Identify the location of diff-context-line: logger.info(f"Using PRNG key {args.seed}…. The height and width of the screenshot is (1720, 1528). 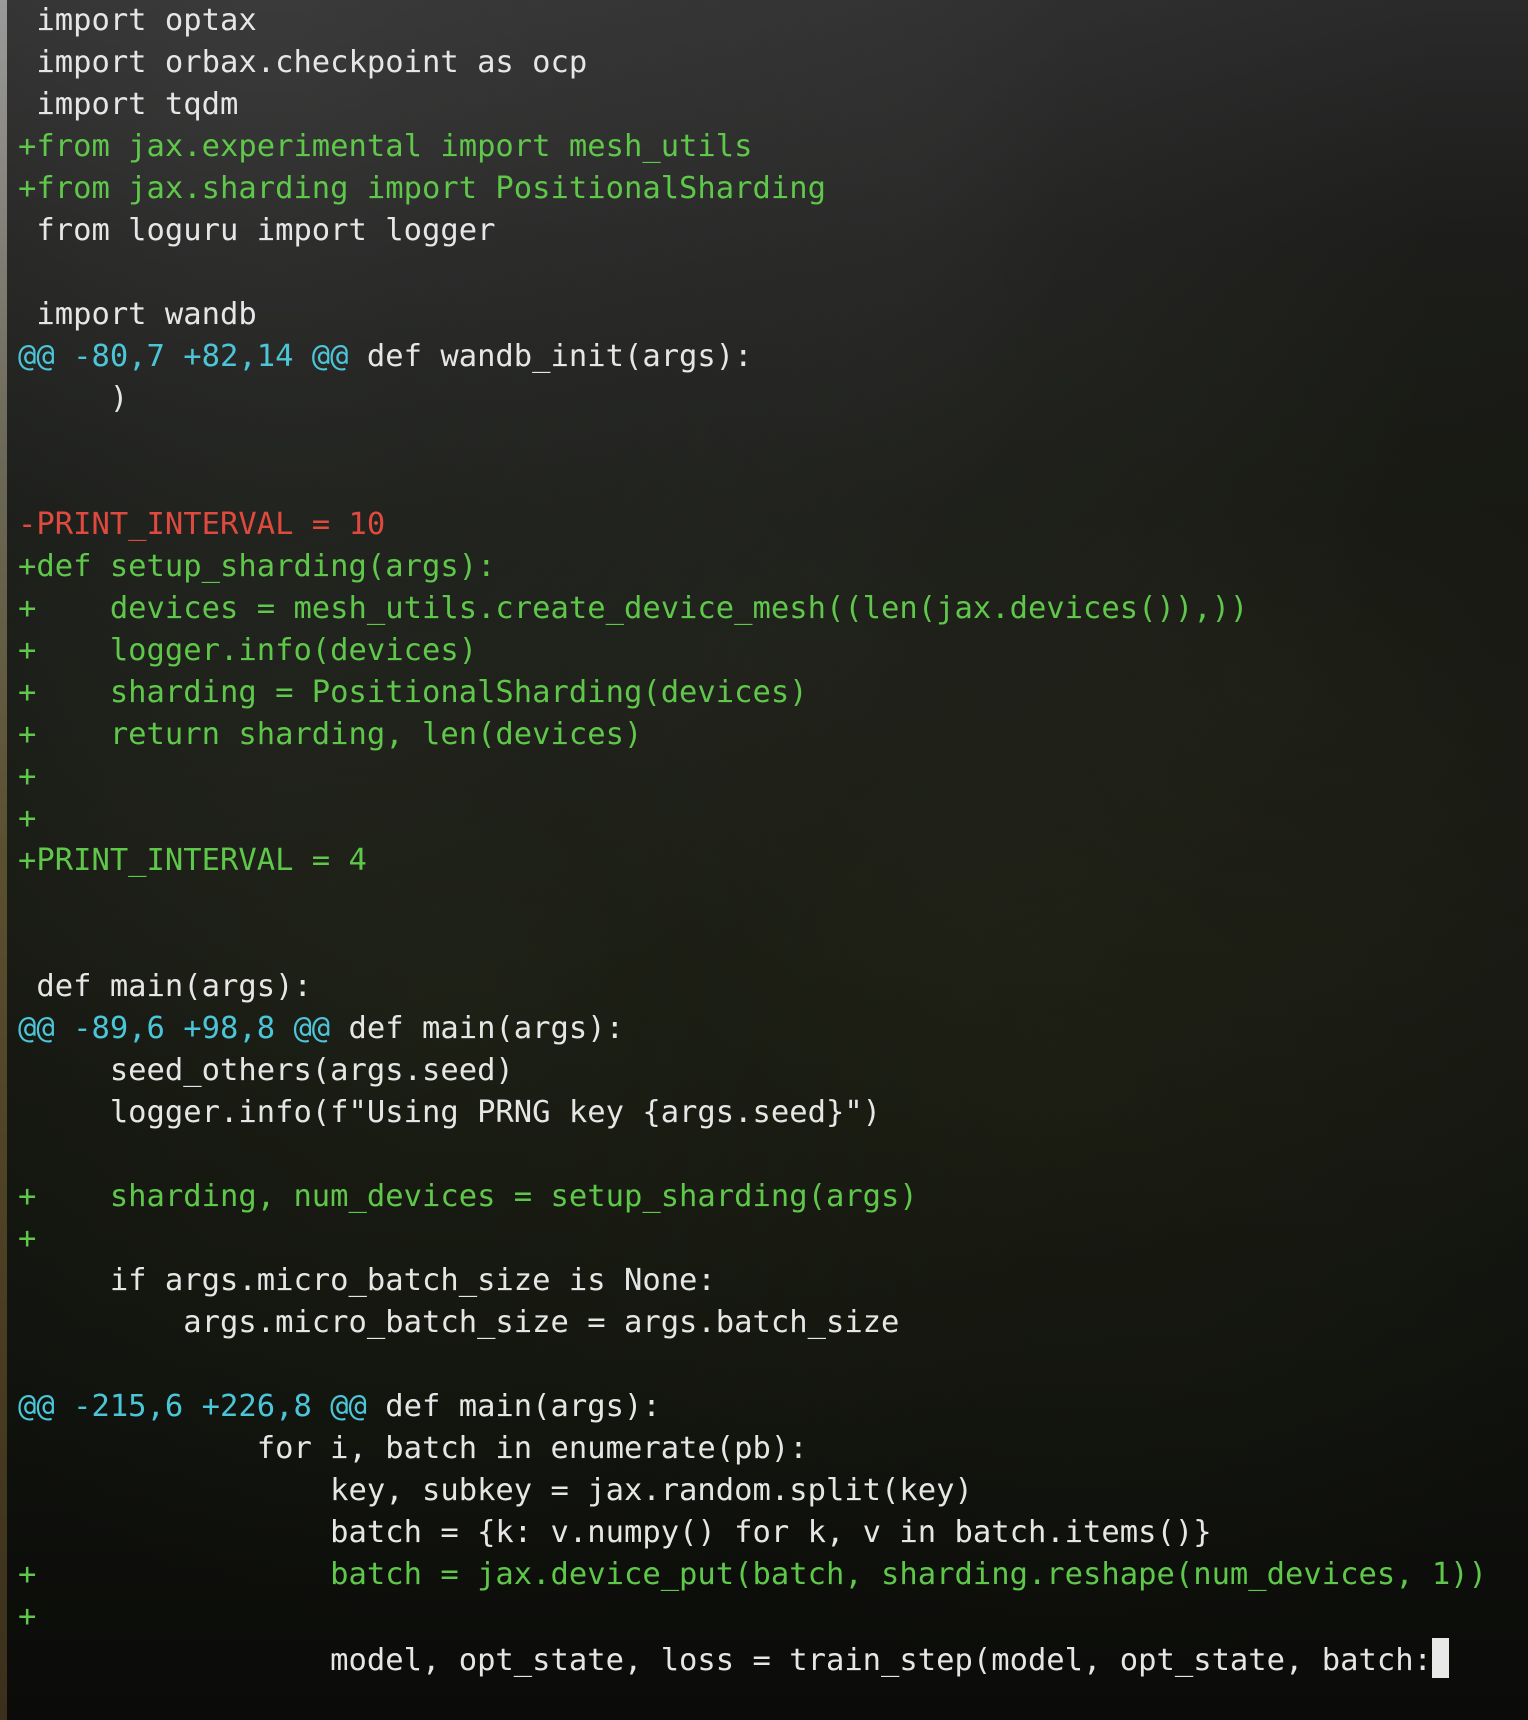
(752, 1113).